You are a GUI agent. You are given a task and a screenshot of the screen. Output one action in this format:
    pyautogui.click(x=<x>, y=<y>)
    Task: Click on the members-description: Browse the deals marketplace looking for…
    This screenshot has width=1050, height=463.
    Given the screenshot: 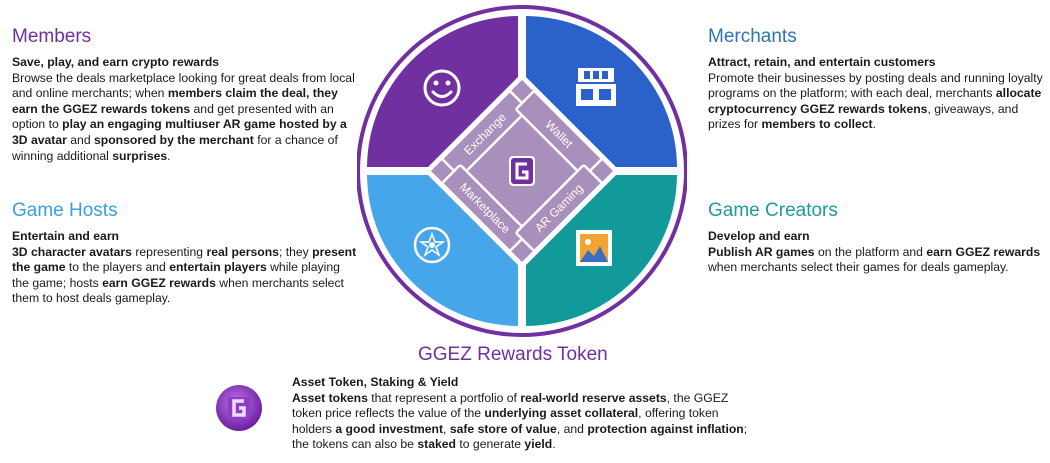 What is the action you would take?
    pyautogui.click(x=184, y=118)
    